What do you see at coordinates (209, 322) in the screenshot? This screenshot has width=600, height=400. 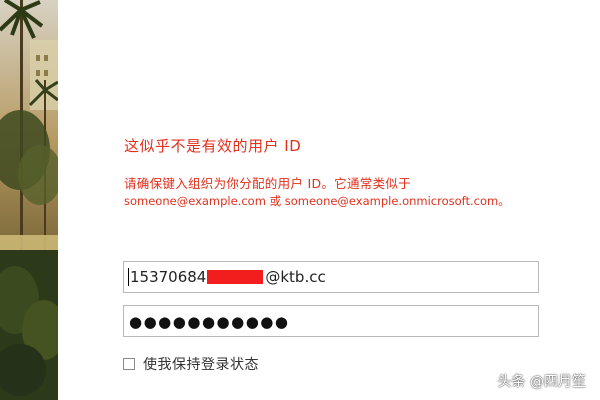 I see `password-mask: ●●●●●●●●●●●` at bounding box center [209, 322].